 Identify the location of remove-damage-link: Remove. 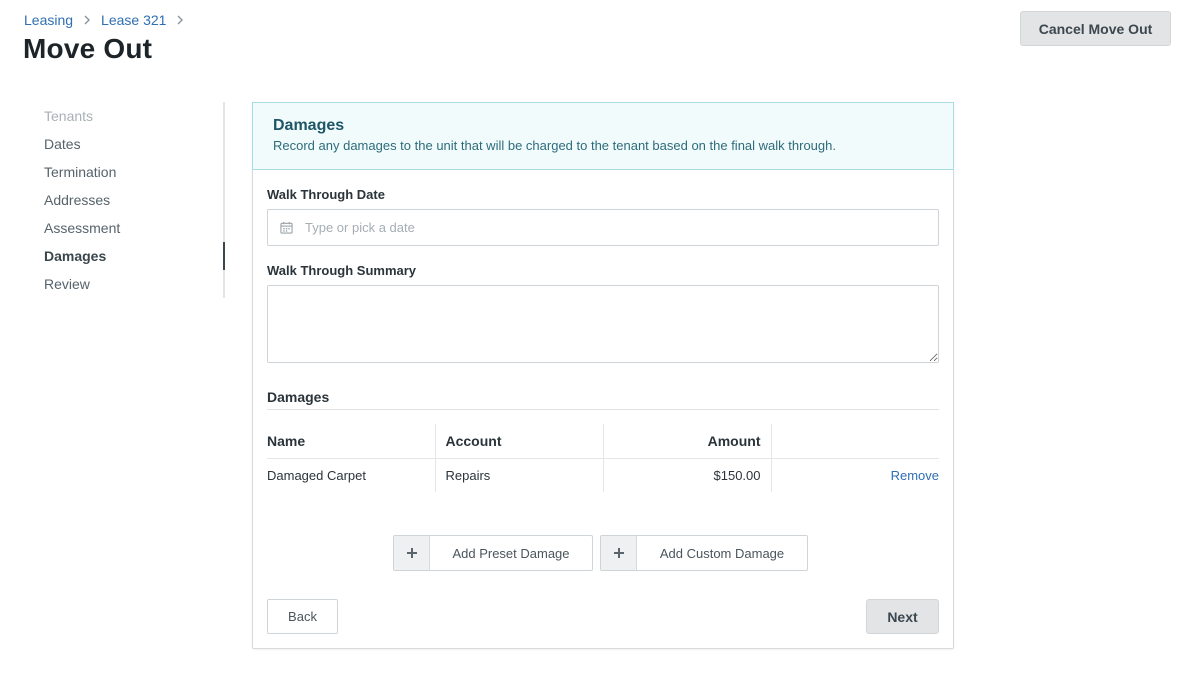
(915, 475).